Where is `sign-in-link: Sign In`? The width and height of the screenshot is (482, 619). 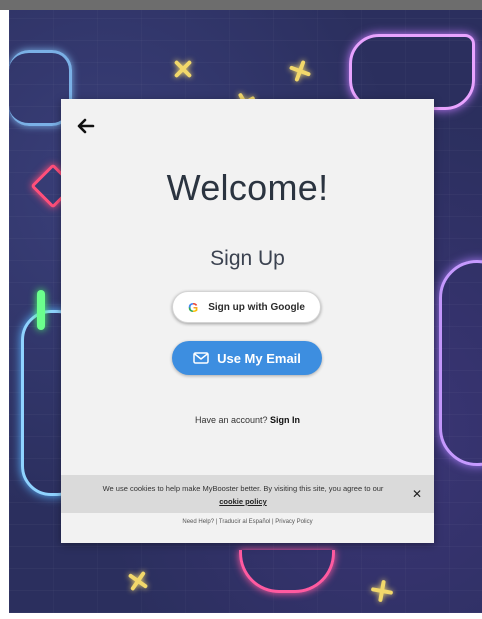 sign-in-link: Sign In is located at coordinates (285, 420).